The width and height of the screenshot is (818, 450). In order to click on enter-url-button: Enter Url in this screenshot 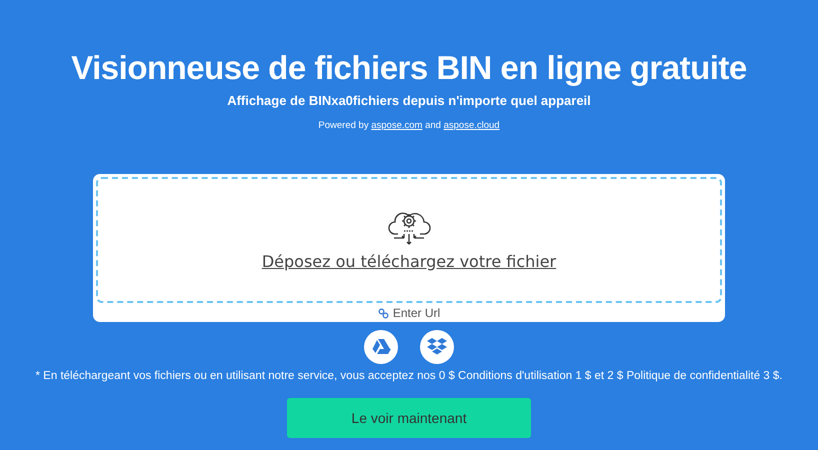, I will do `click(409, 314)`.